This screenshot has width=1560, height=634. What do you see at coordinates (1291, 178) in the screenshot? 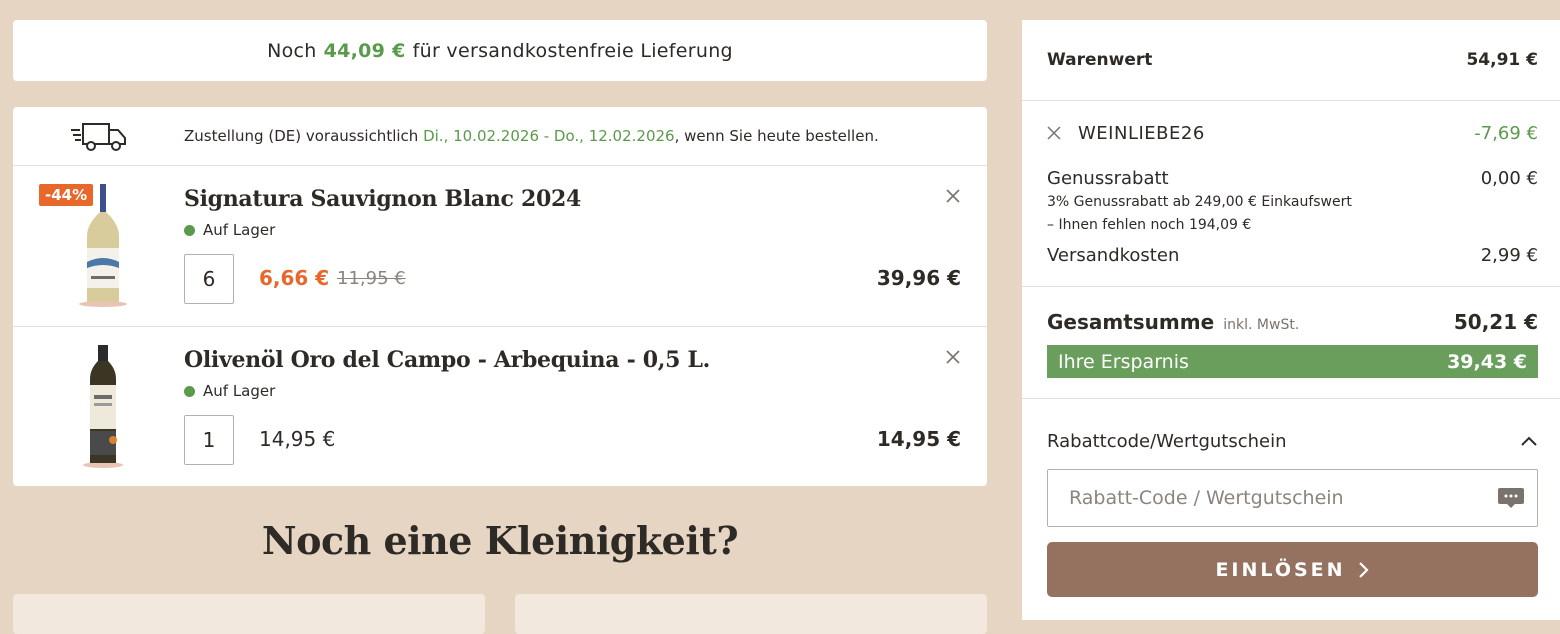
I see `discount-row: Genussrabatt 0,00 €` at bounding box center [1291, 178].